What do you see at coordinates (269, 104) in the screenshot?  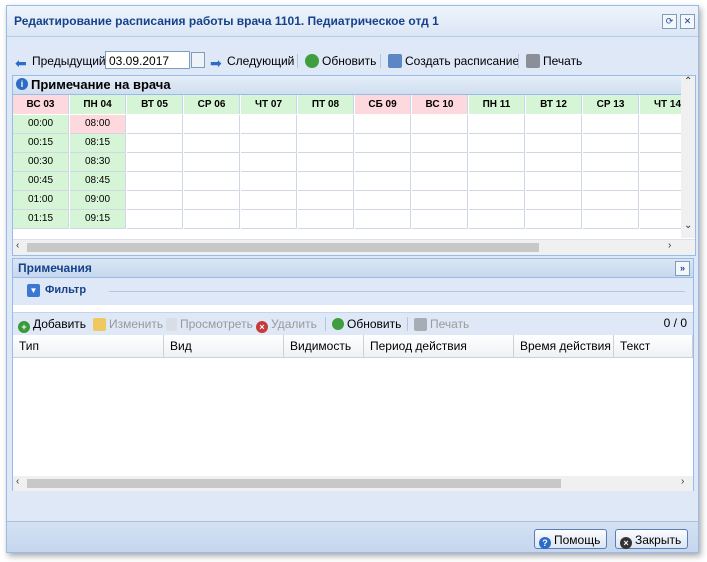 I see `day-header: ЧТ 07` at bounding box center [269, 104].